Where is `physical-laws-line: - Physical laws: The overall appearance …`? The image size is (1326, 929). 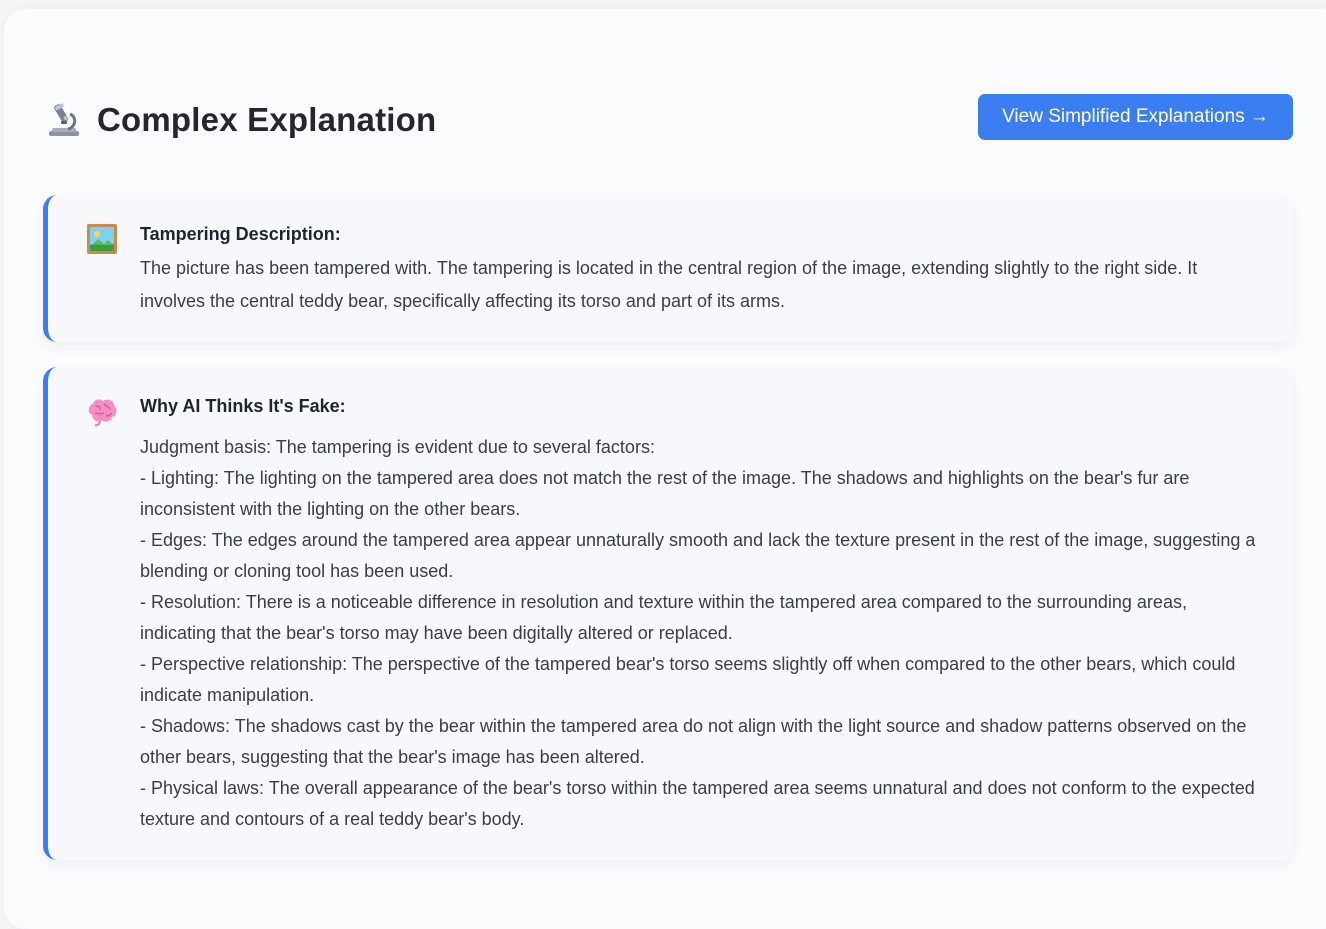 physical-laws-line: - Physical laws: The overall appearance … is located at coordinates (697, 803).